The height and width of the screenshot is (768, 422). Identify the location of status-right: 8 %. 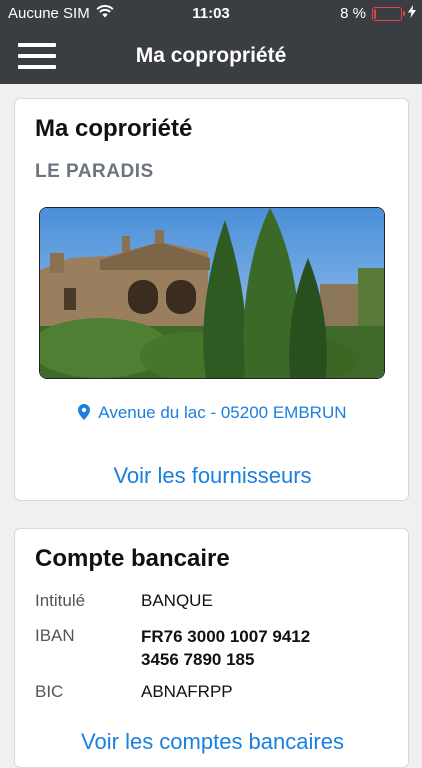
(378, 13).